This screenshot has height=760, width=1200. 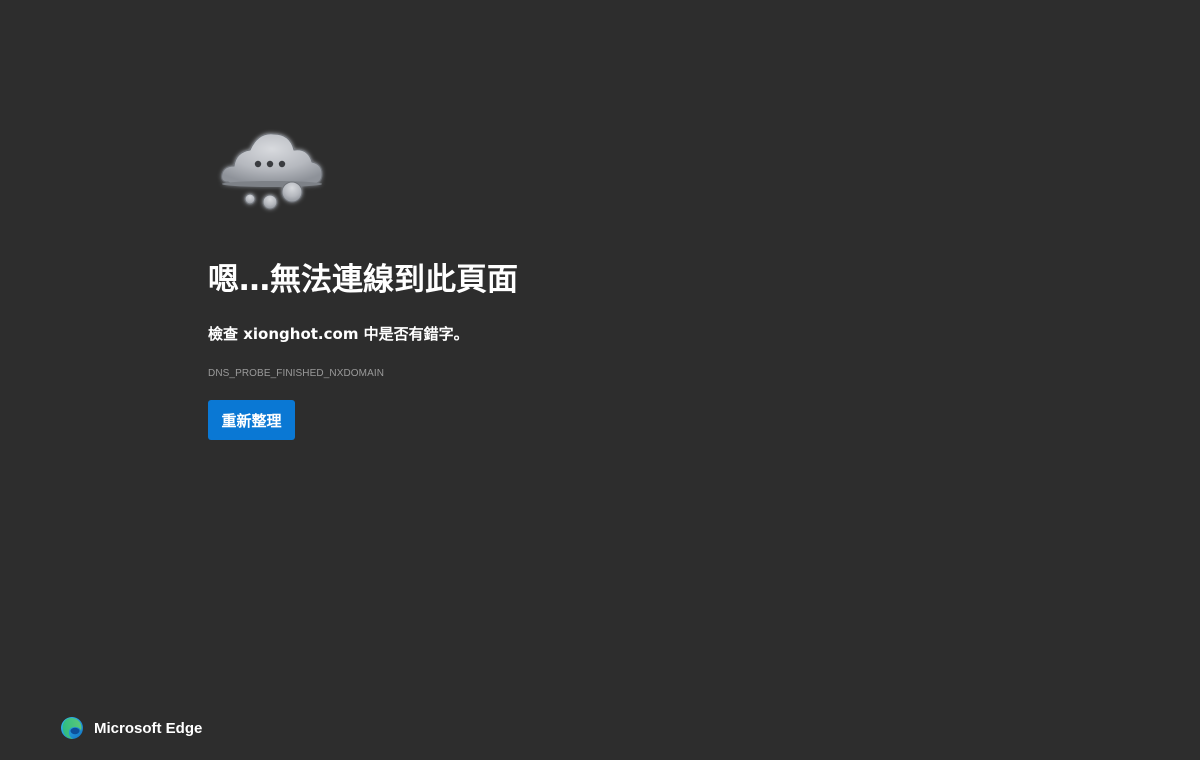 I want to click on browser-brand: Microsoft Edge, so click(x=131, y=728).